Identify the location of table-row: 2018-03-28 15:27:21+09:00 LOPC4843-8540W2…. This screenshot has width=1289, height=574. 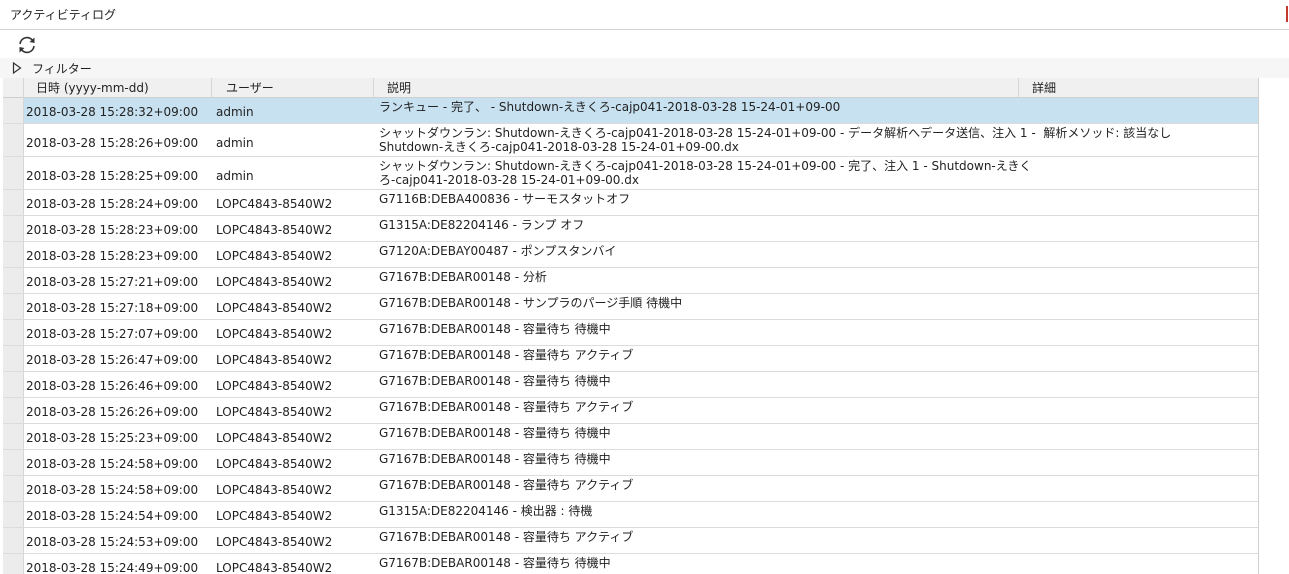
(630, 281).